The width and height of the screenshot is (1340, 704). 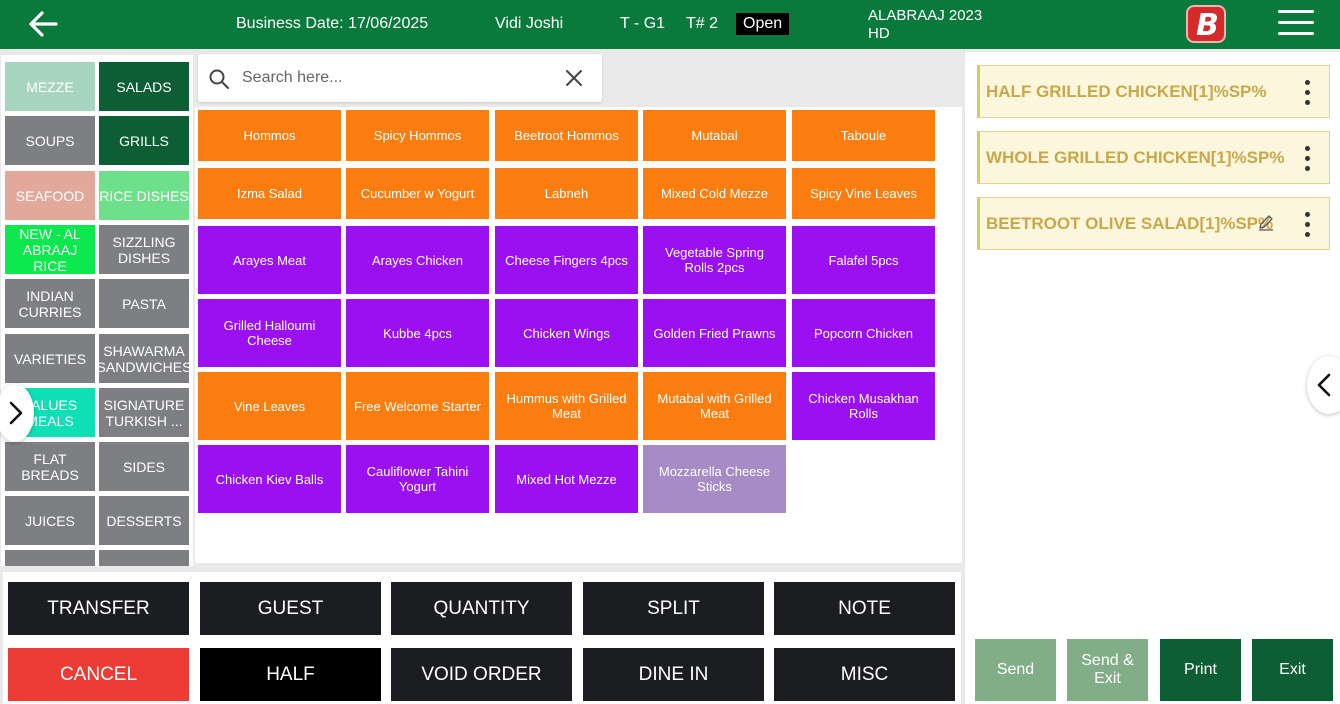 I want to click on action-button-transfer: TRANSFER, so click(x=98, y=608).